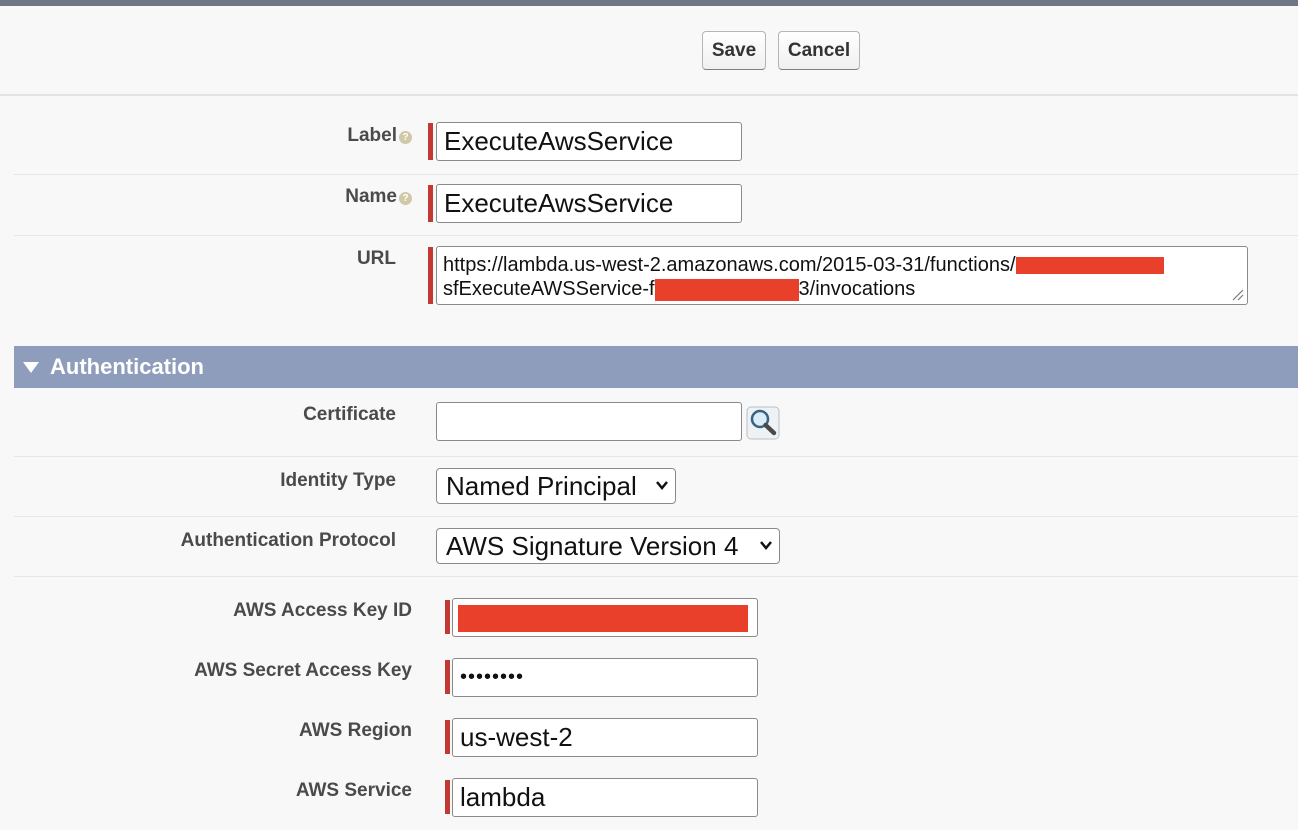 The height and width of the screenshot is (830, 1298). I want to click on collapse-triangle-icon, so click(31, 367).